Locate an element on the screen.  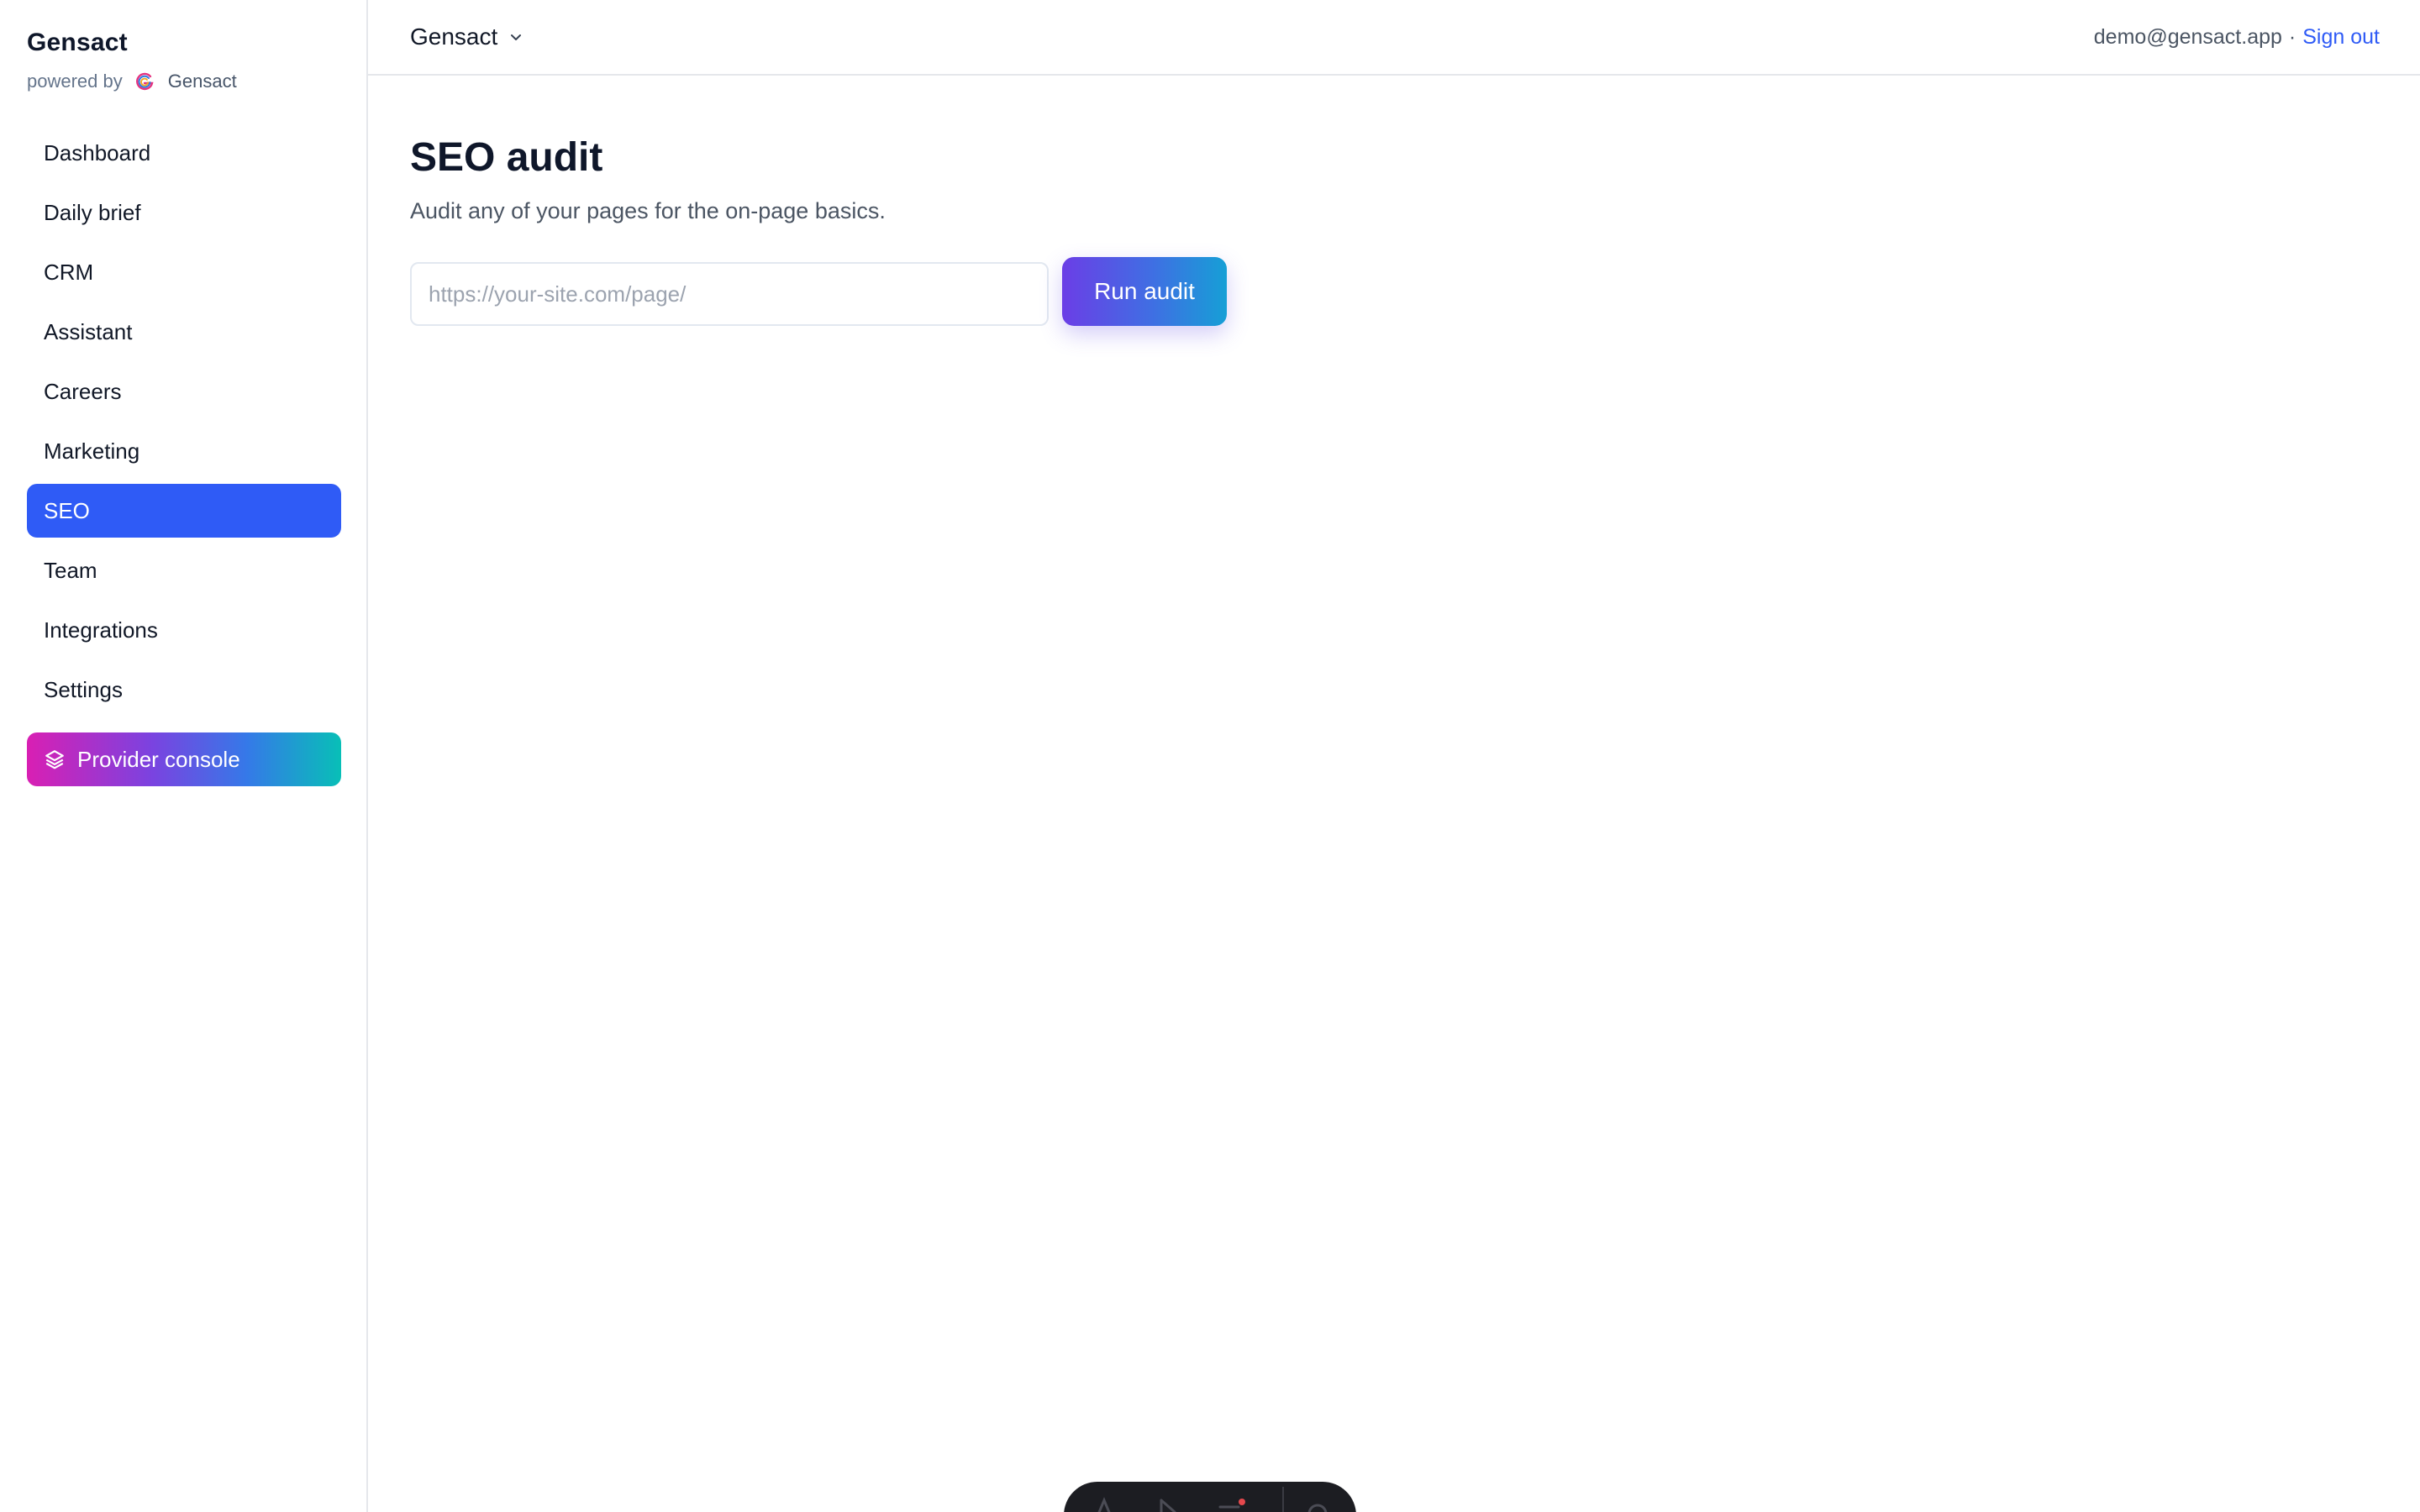
chevron-down-icon is located at coordinates (516, 37).